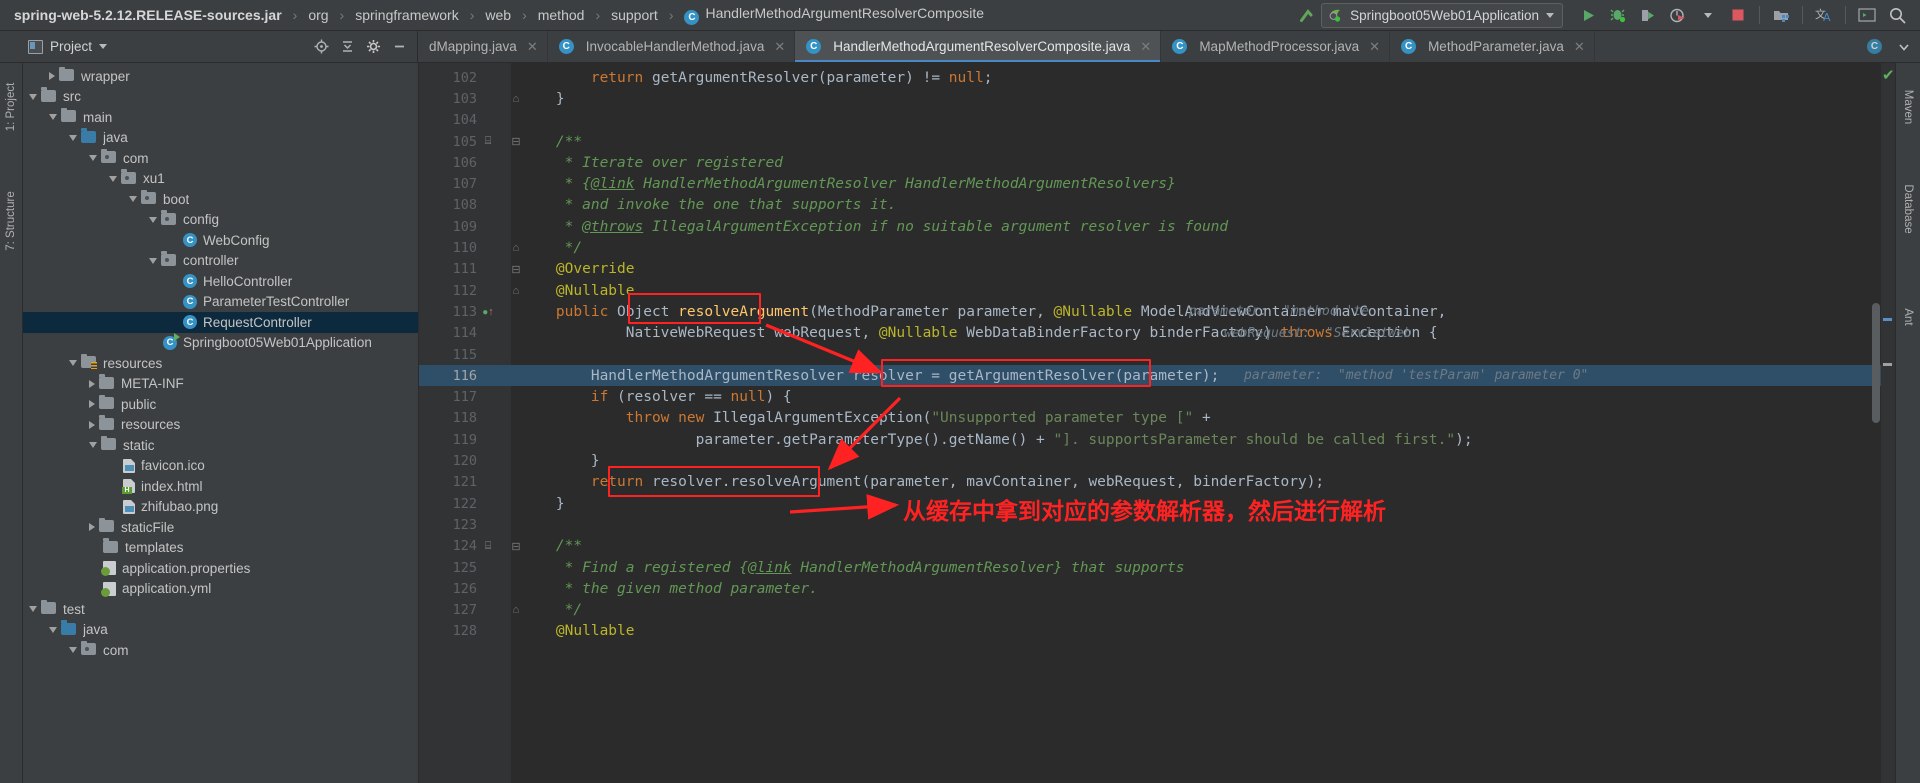 The height and width of the screenshot is (783, 1920). I want to click on tab-list-chevron-down-icon, so click(1904, 47).